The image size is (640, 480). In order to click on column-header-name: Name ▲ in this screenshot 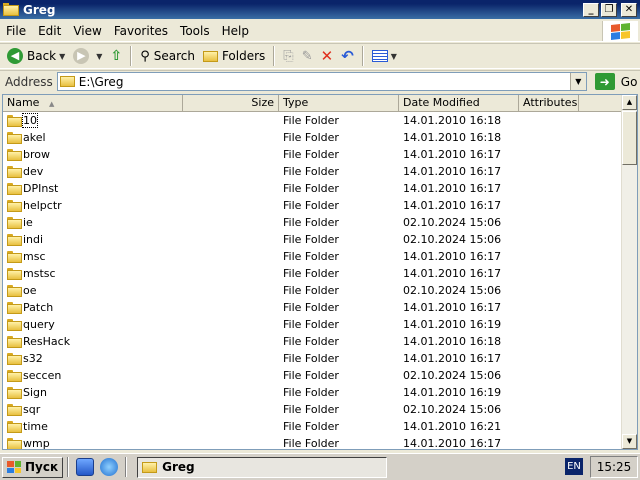, I will do `click(93, 103)`.